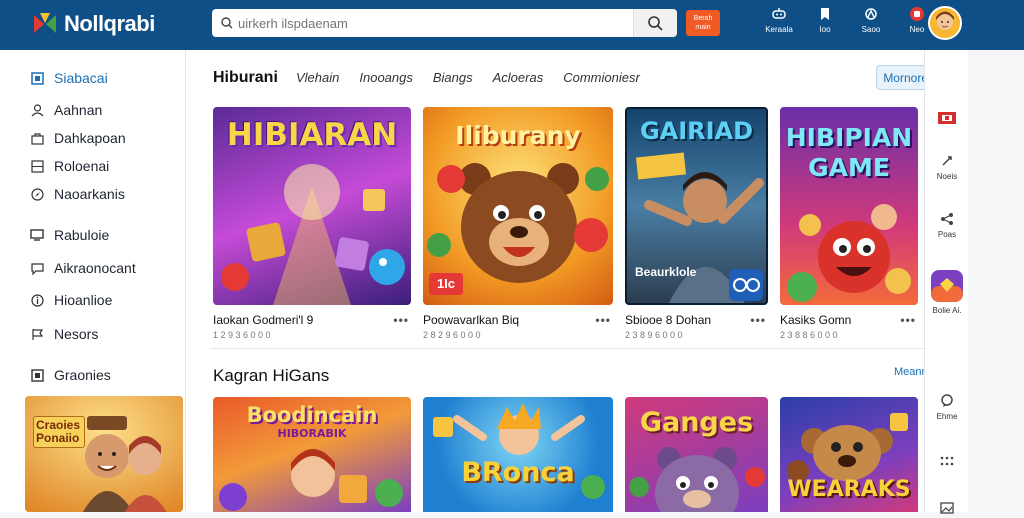 This screenshot has width=1024, height=518. I want to click on sidebar-item-label: Naoarkanis, so click(89, 194).